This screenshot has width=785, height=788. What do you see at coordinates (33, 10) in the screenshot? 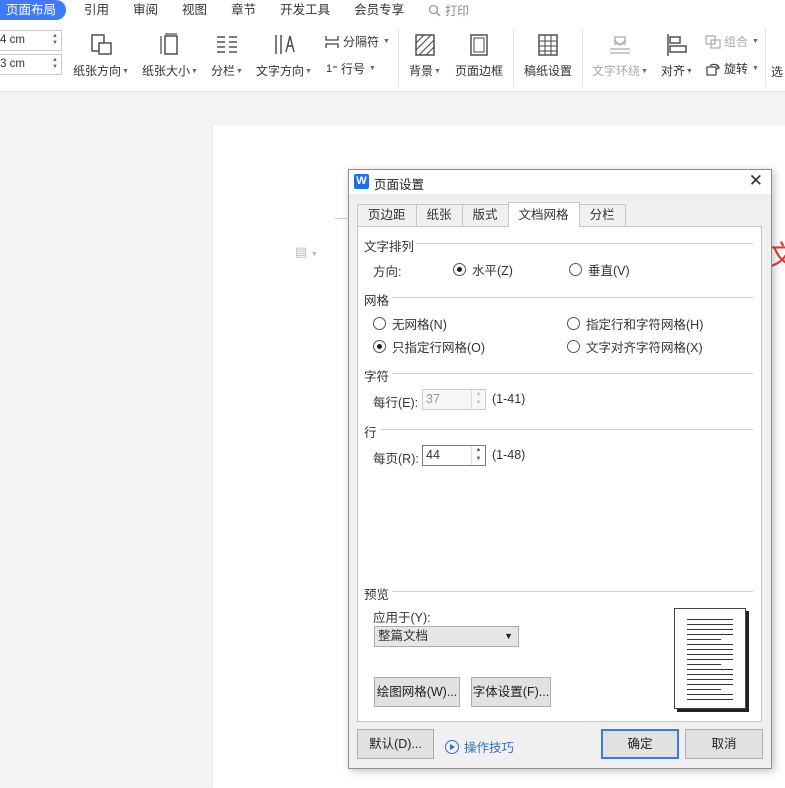
I see `menu-page-layout: 页面布局` at bounding box center [33, 10].